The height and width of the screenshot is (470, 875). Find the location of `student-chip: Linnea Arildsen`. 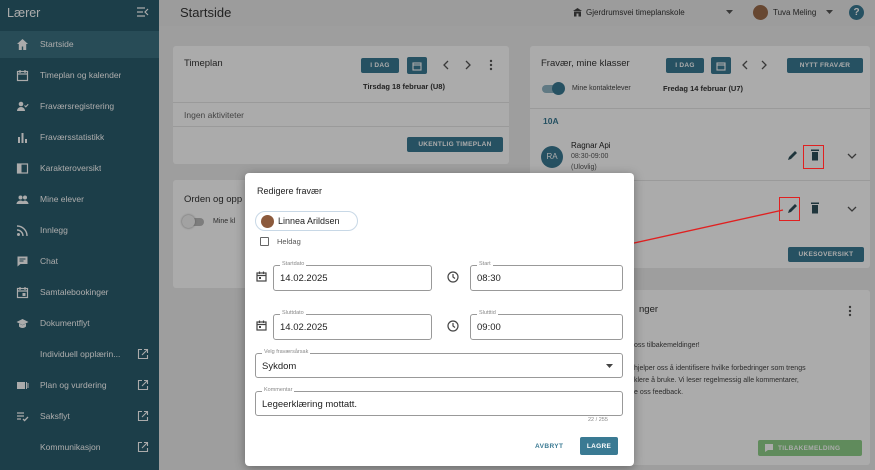

student-chip: Linnea Arildsen is located at coordinates (306, 221).